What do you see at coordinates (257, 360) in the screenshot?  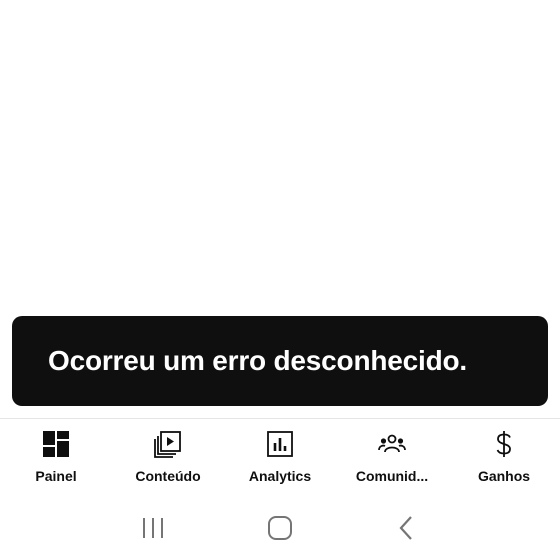 I see `snackbar-message: Ocorreu um erro desconhecido.` at bounding box center [257, 360].